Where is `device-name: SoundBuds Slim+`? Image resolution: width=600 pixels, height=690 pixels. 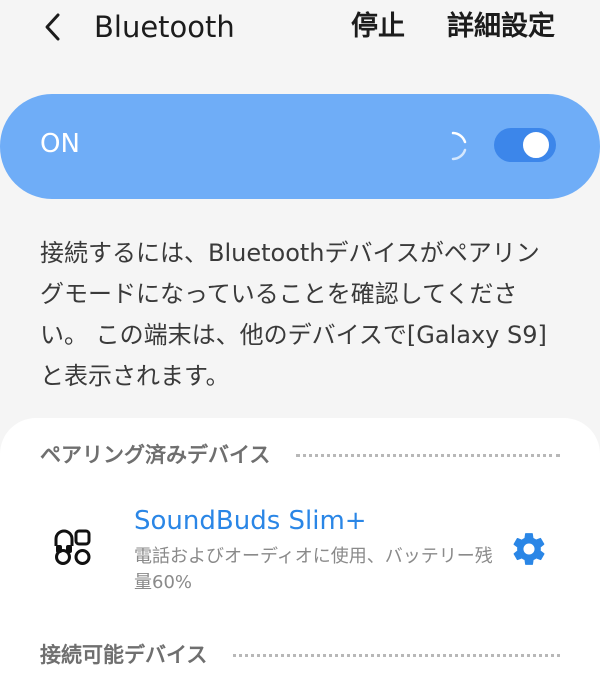 device-name: SoundBuds Slim+ is located at coordinates (250, 521).